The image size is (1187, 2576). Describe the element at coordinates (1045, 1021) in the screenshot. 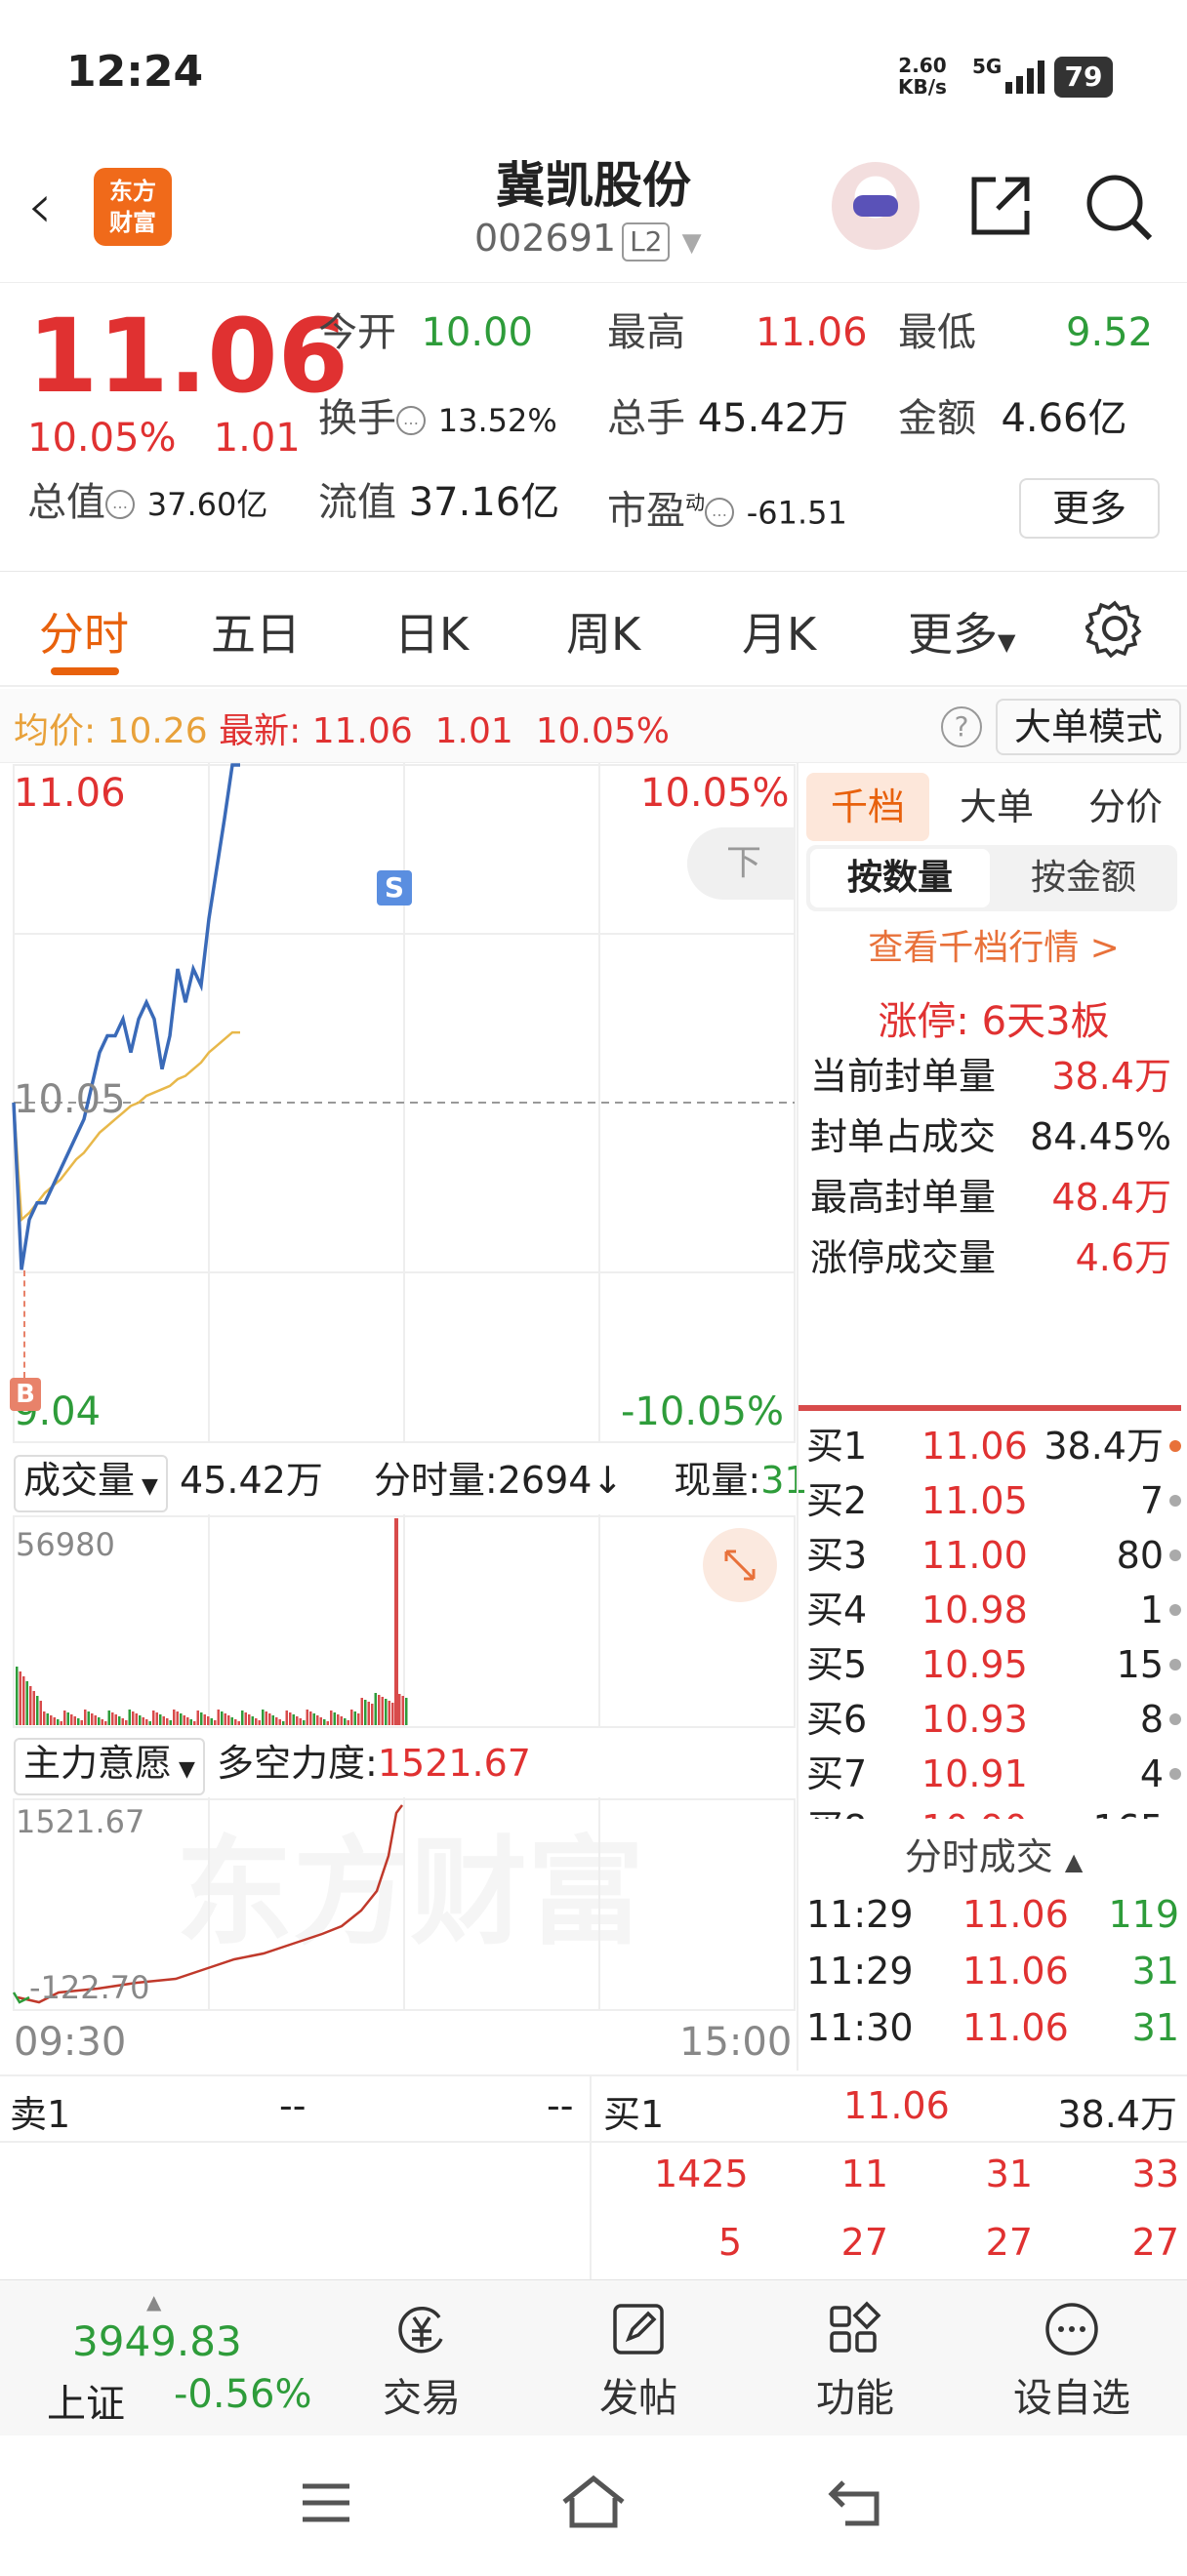

I see `limit-value: 6天3板` at that location.